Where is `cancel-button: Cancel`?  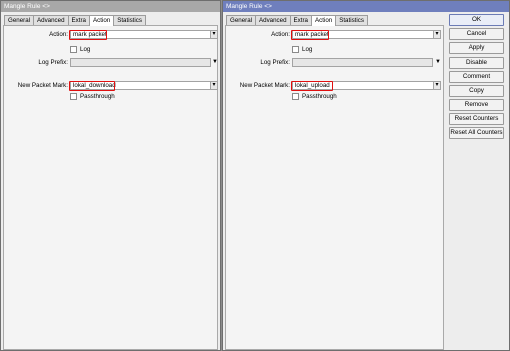 cancel-button: Cancel is located at coordinates (476, 34).